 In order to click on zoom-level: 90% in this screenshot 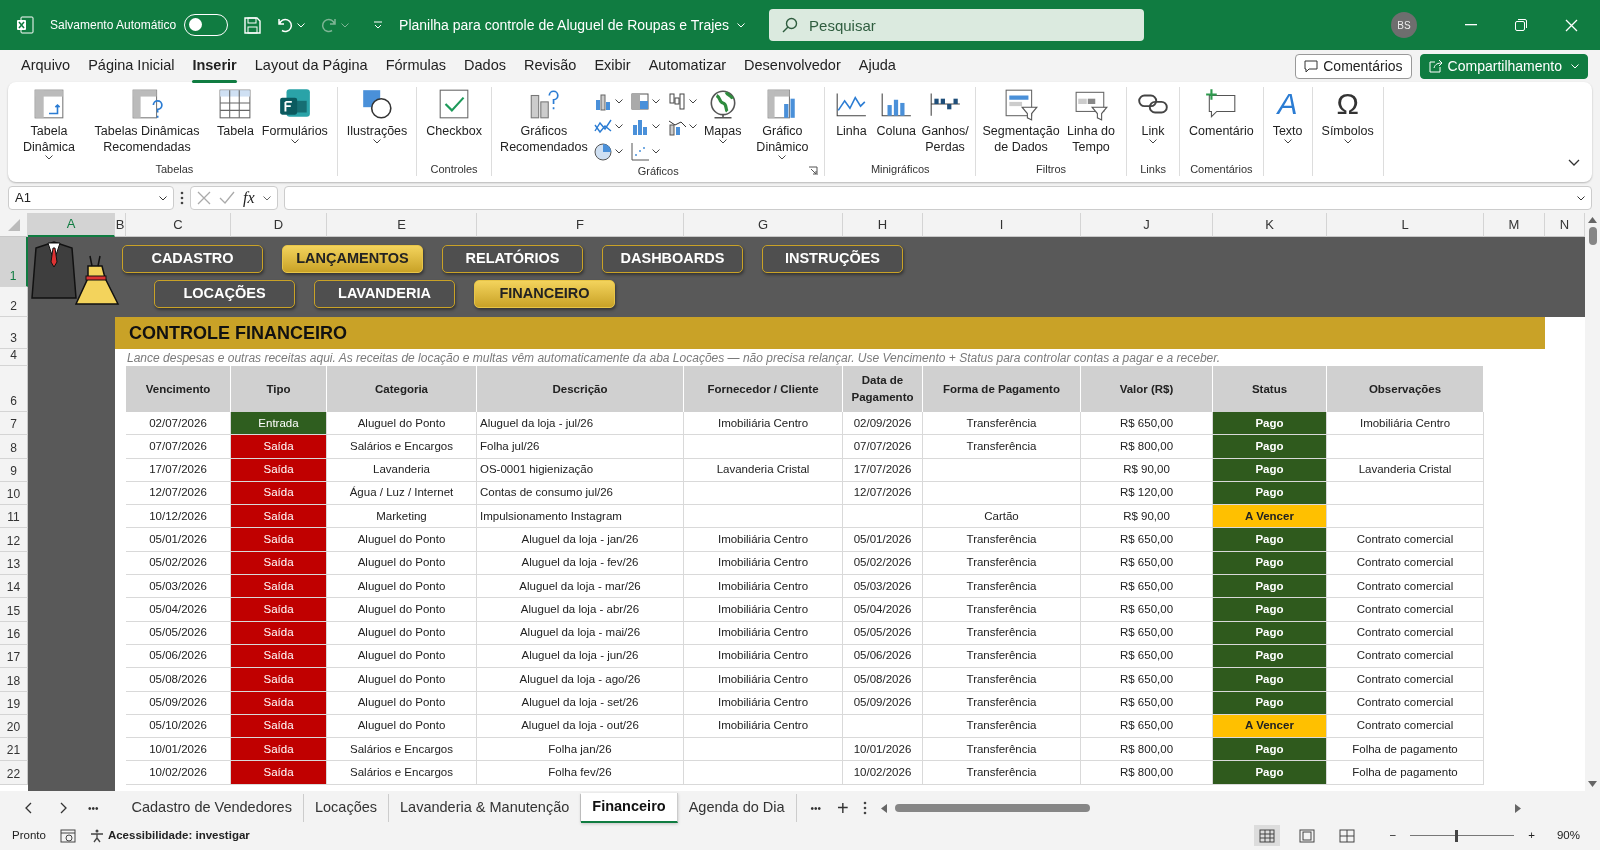, I will do `click(1568, 835)`.